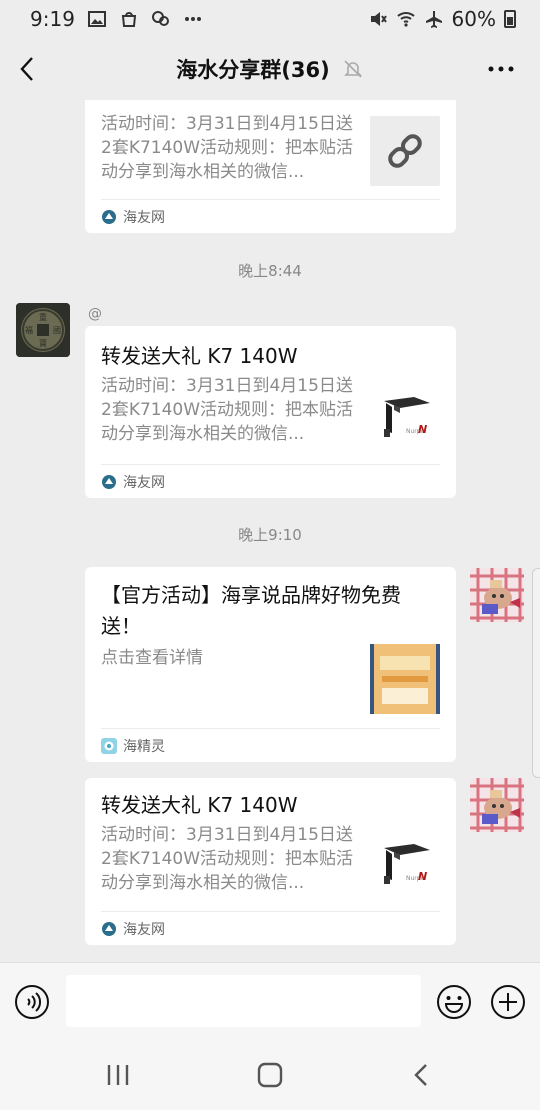  Describe the element at coordinates (270, 271) in the screenshot. I see `timestamp: 晚上8:44` at that location.